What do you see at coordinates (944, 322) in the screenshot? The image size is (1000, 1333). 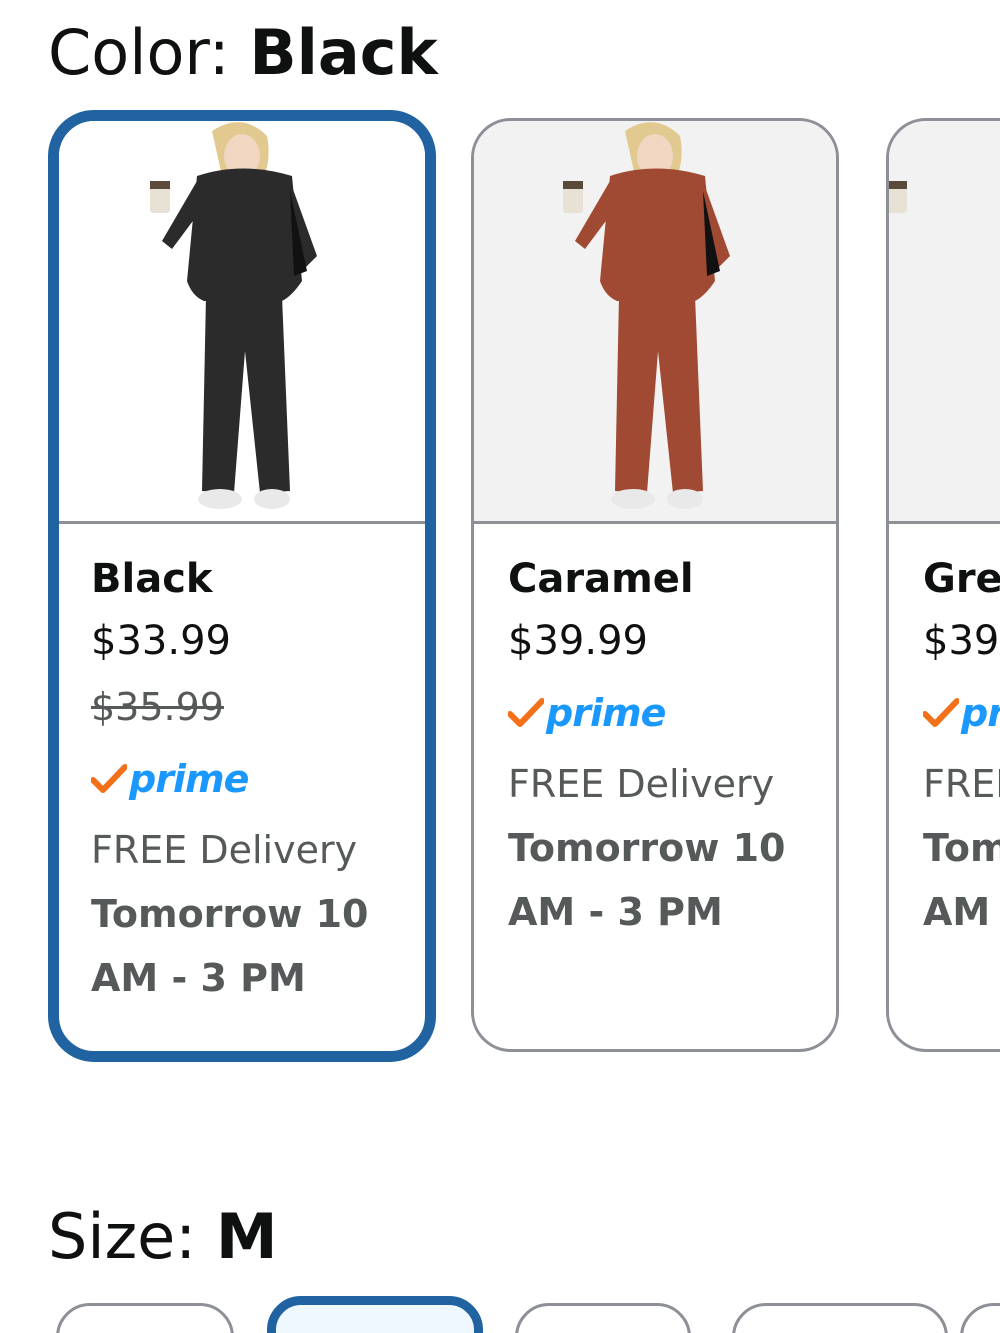 I see `product-image-grey` at bounding box center [944, 322].